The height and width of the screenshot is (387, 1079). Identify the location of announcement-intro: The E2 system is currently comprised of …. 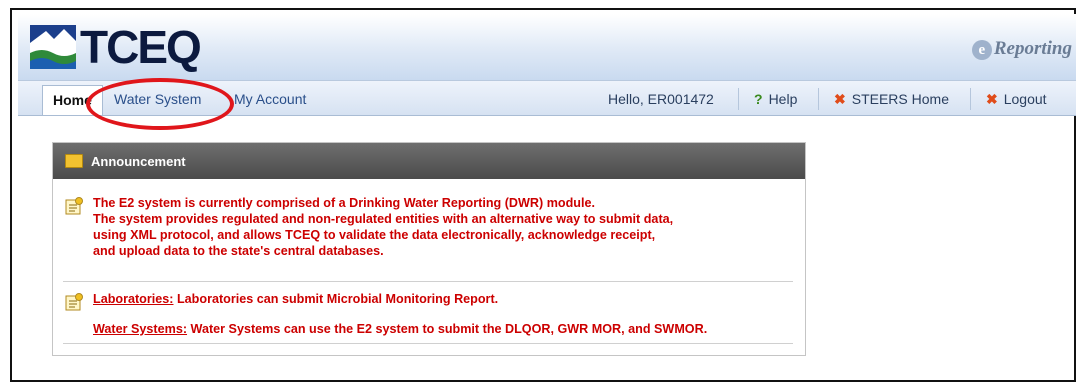
(369, 227).